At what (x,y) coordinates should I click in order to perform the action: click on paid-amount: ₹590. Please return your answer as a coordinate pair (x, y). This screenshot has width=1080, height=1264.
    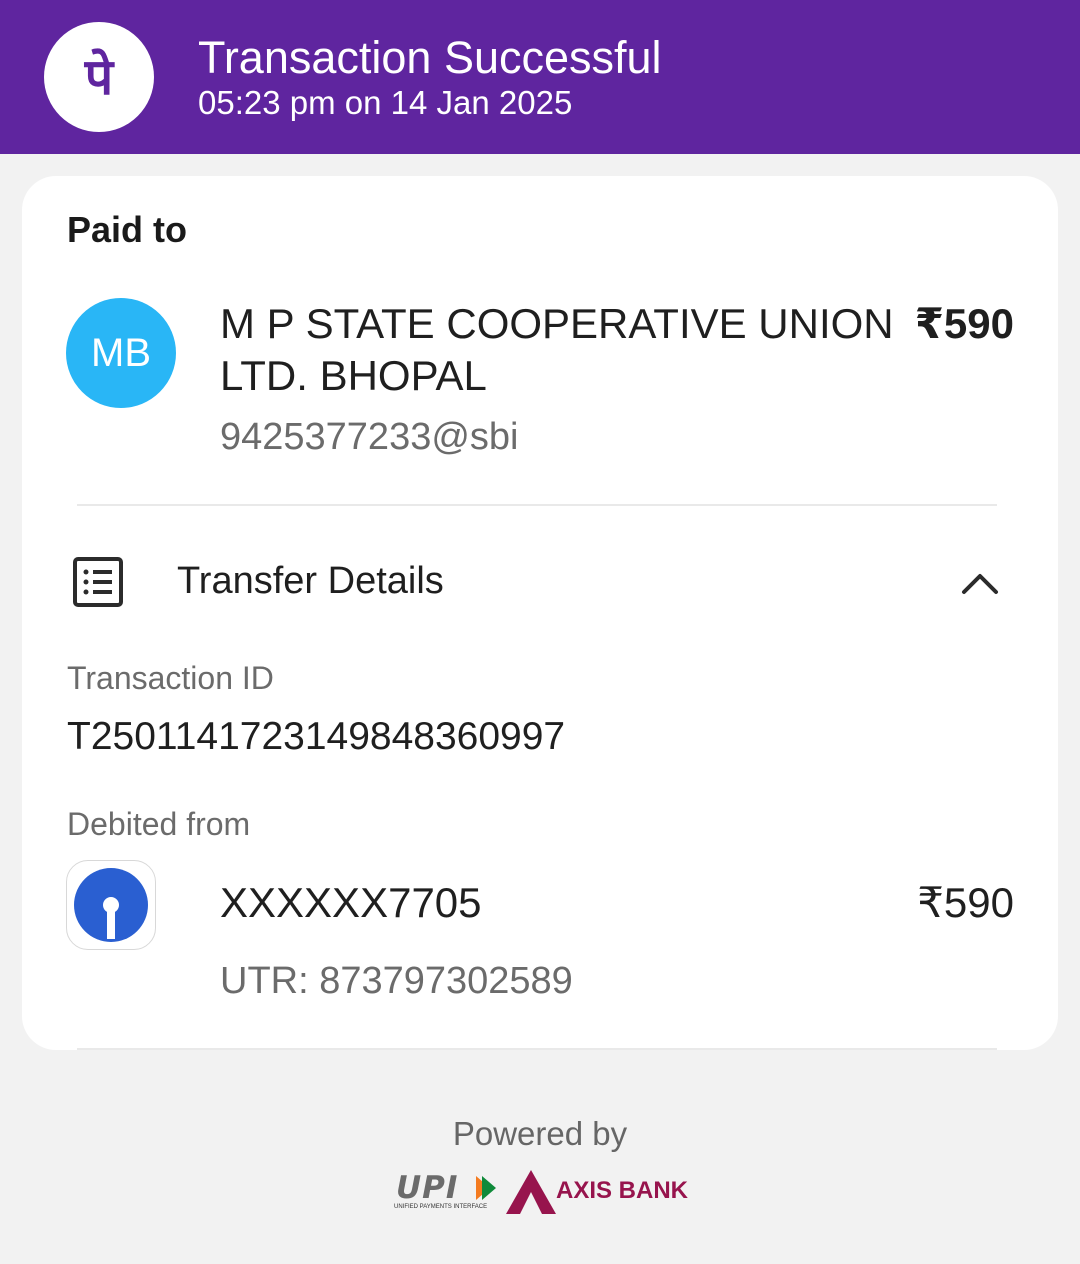
    Looking at the image, I should click on (964, 323).